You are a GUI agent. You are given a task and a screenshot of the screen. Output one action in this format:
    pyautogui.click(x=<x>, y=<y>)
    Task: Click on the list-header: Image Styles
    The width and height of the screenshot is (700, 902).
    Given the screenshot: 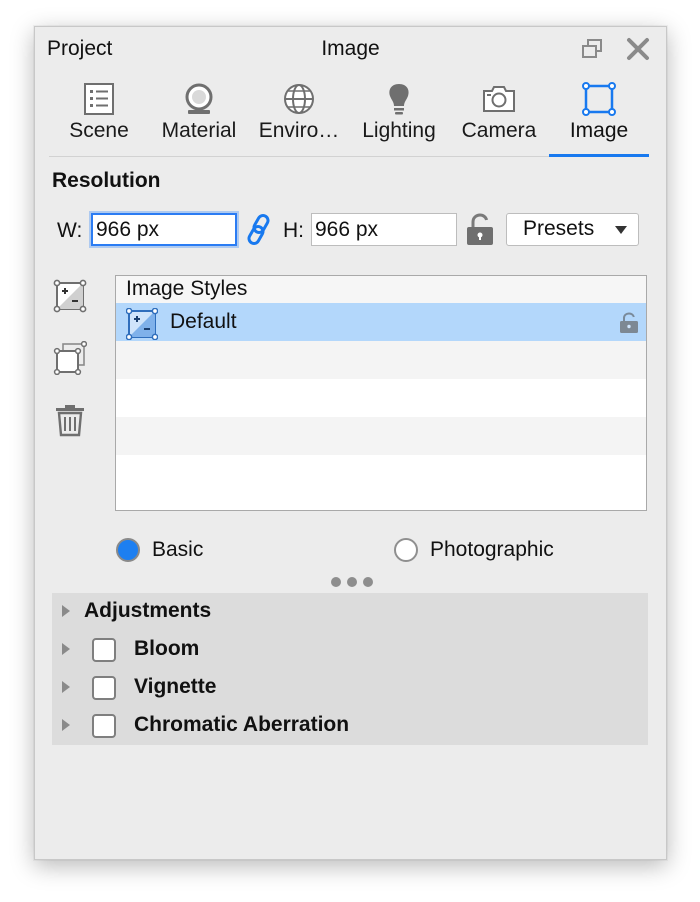 What is the action you would take?
    pyautogui.click(x=381, y=290)
    